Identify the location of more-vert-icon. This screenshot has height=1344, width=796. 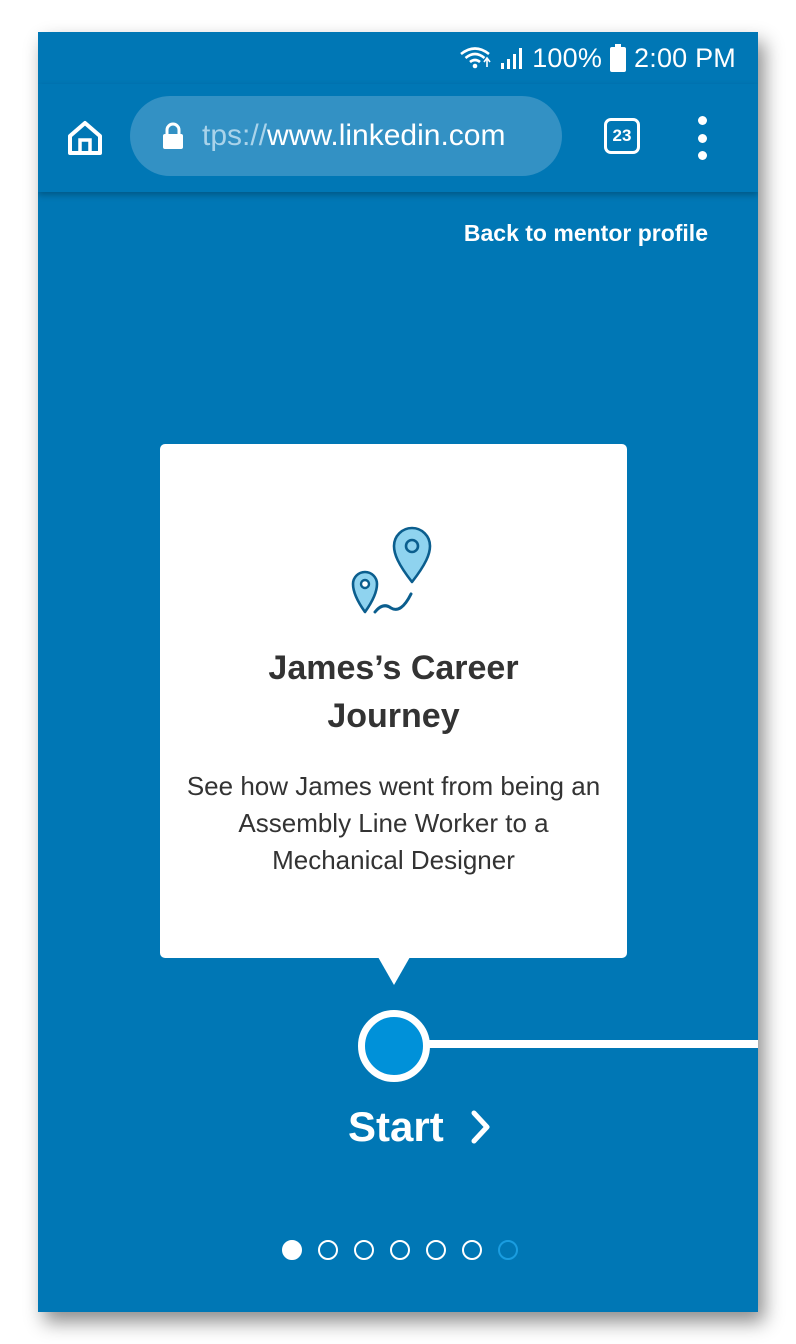
(702, 138).